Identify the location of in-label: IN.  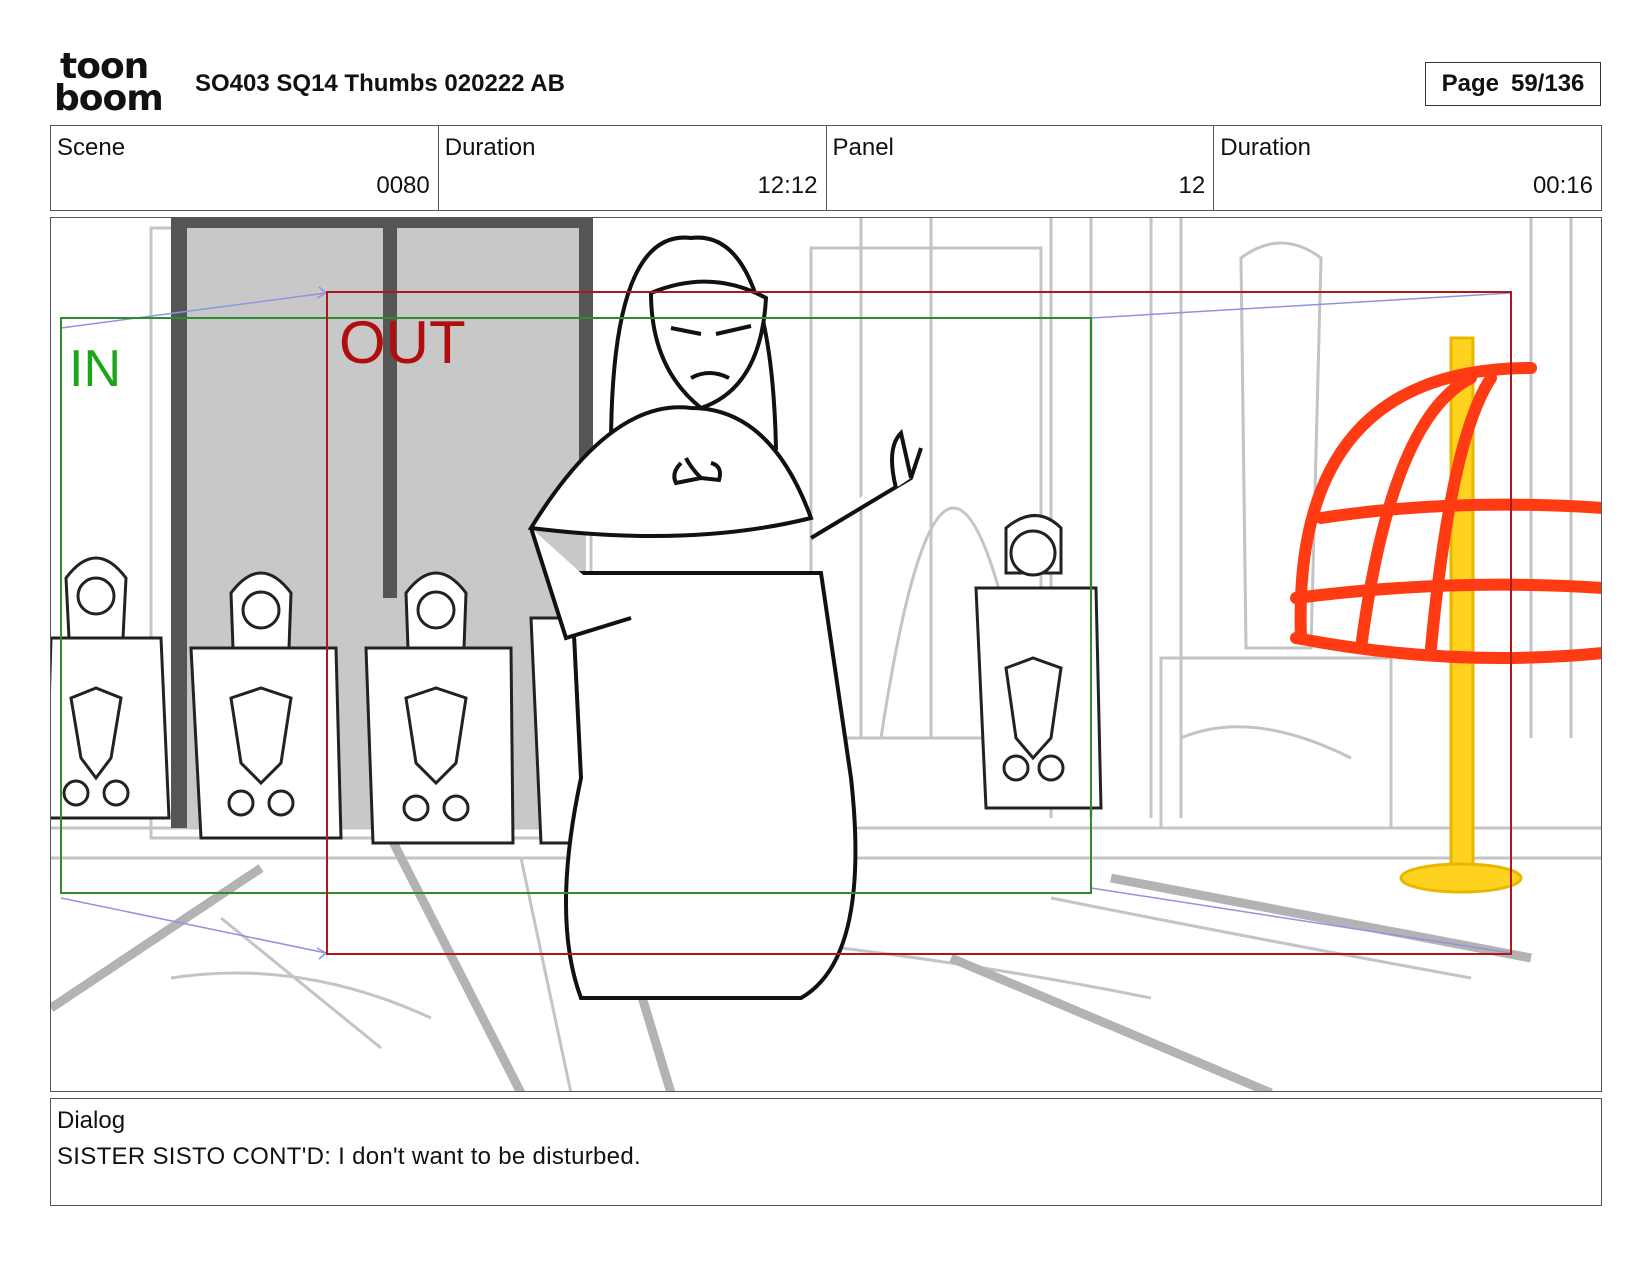
(95, 369).